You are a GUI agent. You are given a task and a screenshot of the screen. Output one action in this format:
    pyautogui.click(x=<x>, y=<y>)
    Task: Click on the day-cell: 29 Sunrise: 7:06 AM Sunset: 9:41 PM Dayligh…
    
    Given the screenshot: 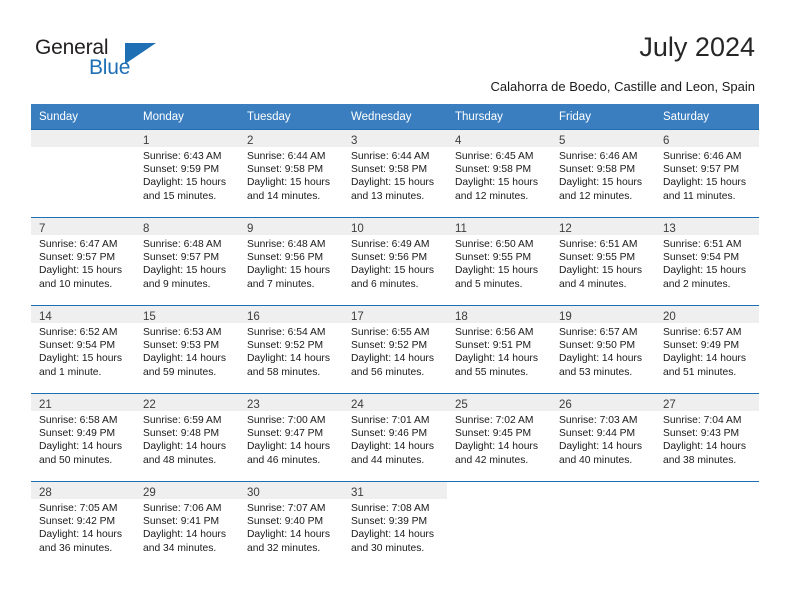 What is the action you would take?
    pyautogui.click(x=187, y=525)
    